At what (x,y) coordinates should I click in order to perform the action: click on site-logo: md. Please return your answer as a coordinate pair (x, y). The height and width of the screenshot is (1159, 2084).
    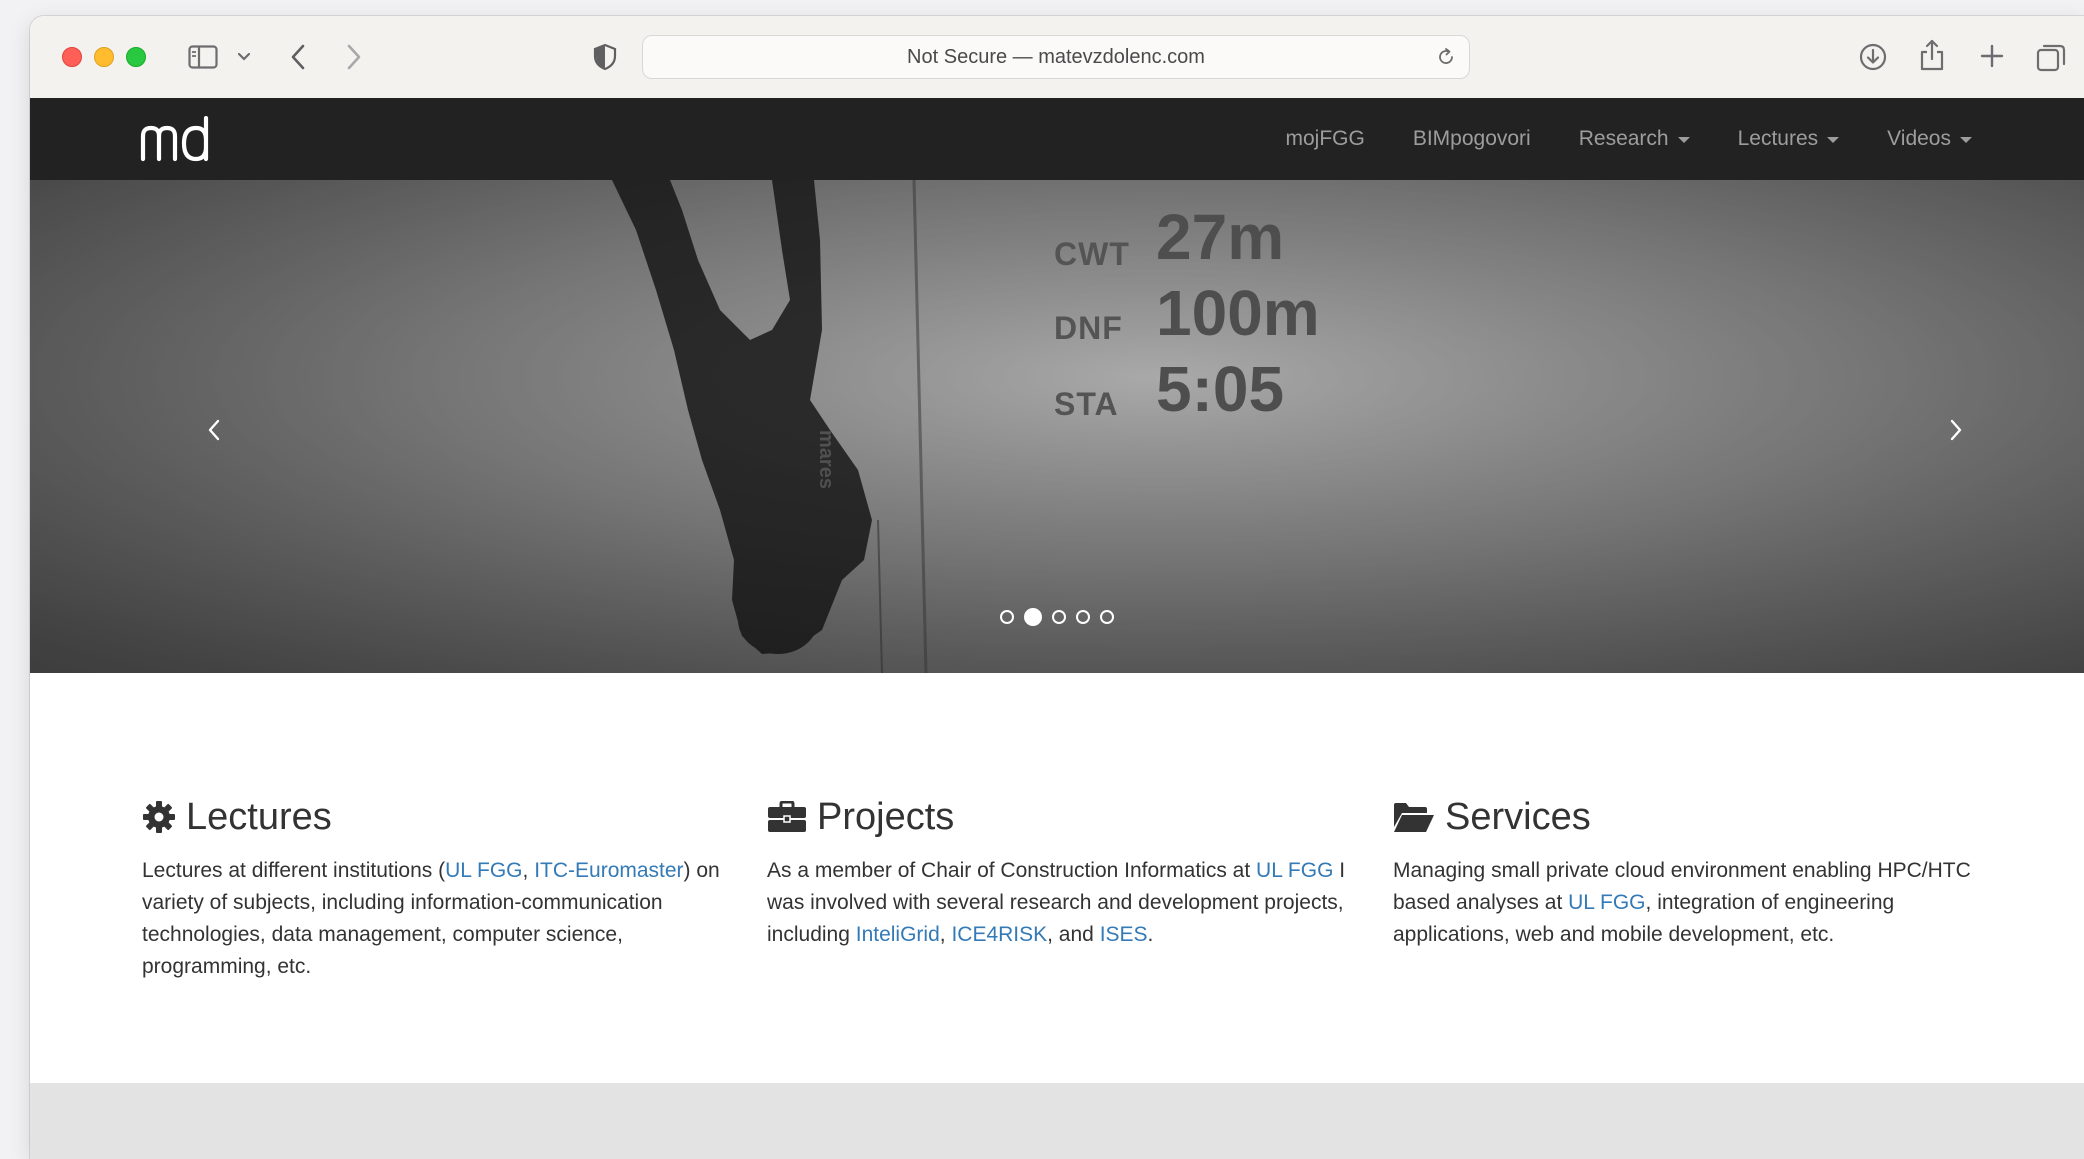
    Looking at the image, I should click on (177, 142).